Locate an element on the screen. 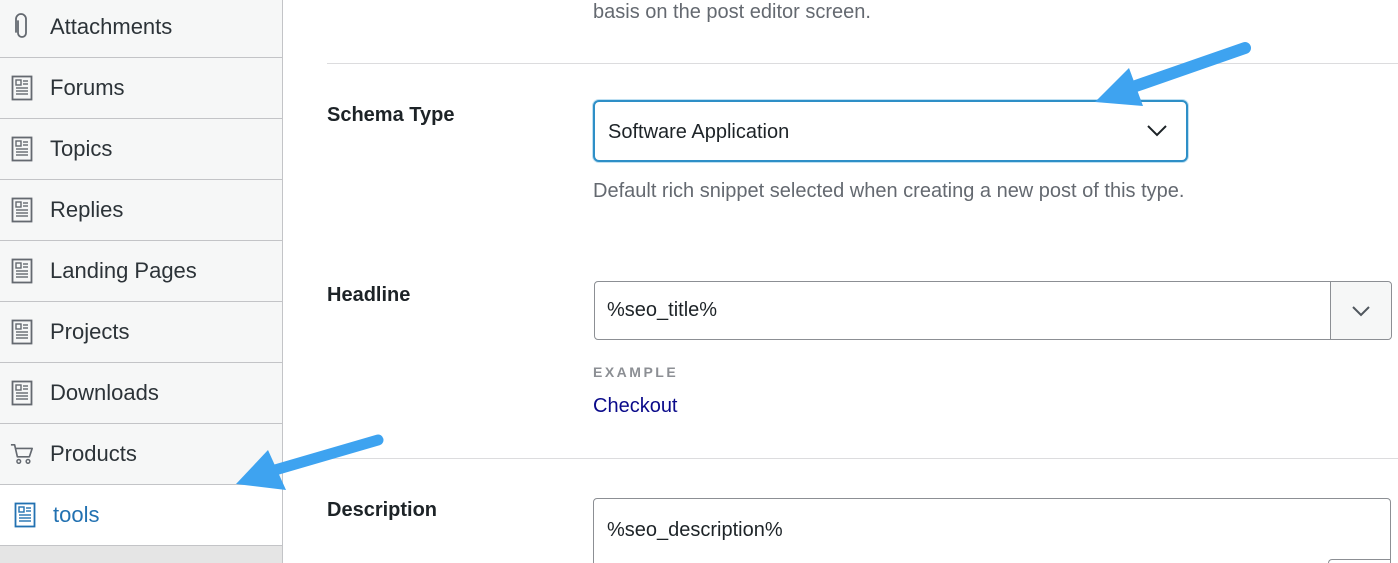 The height and width of the screenshot is (563, 1398). sidebar-item-products: Products is located at coordinates (141, 454).